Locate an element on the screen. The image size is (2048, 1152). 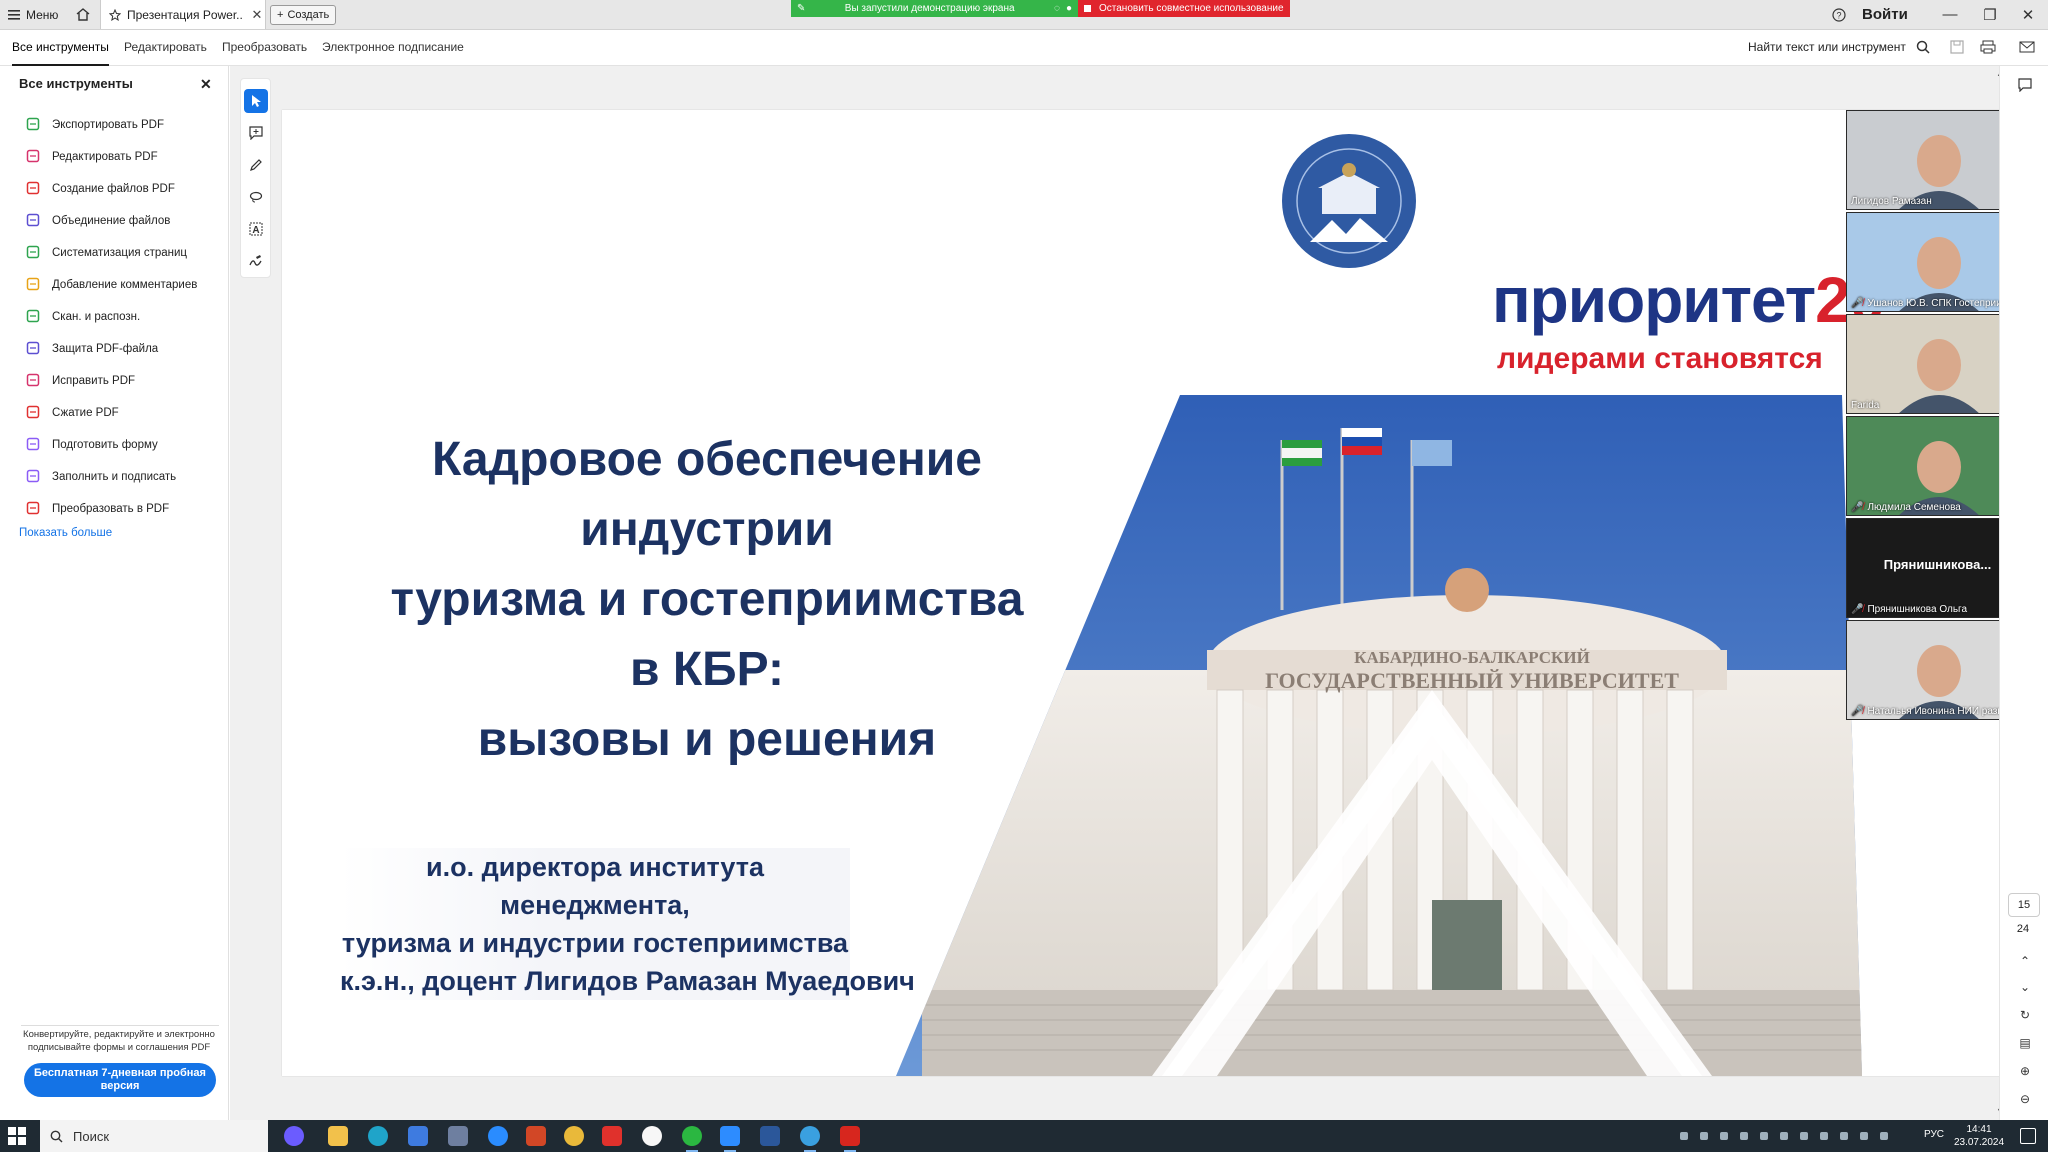
sign-icon is located at coordinates (256, 261).